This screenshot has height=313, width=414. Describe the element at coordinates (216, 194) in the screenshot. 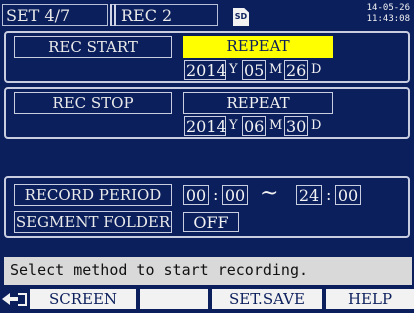

I see `record-period-start-colon: :` at that location.